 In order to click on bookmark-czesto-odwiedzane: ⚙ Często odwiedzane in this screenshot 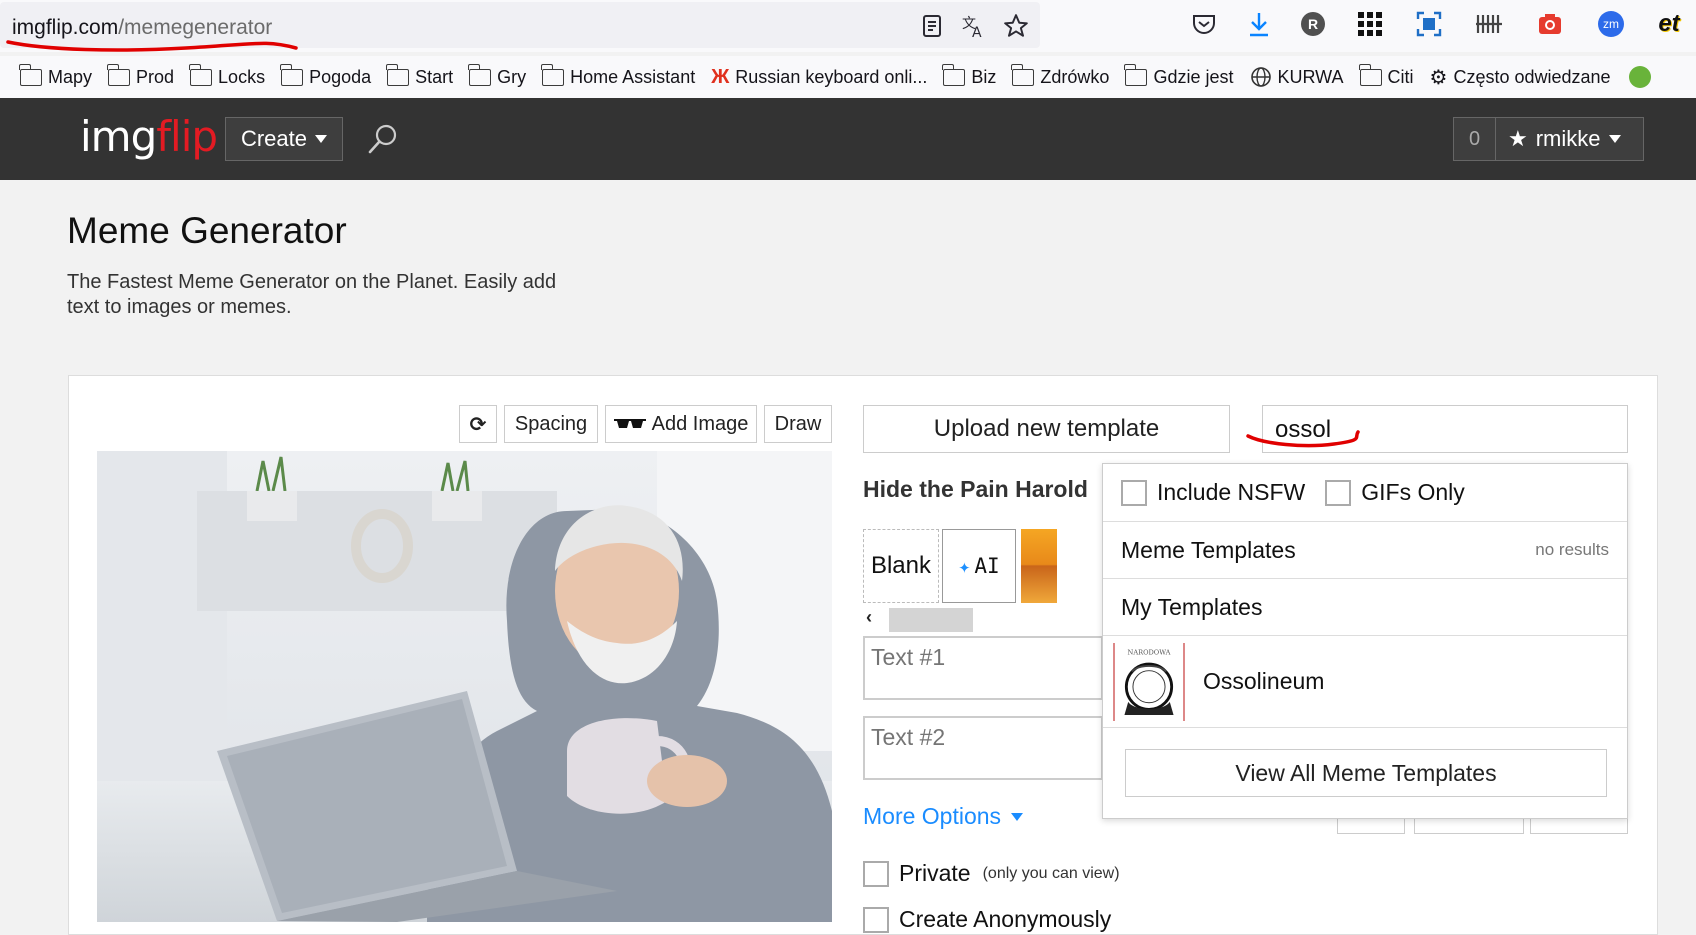, I will do `click(1520, 77)`.